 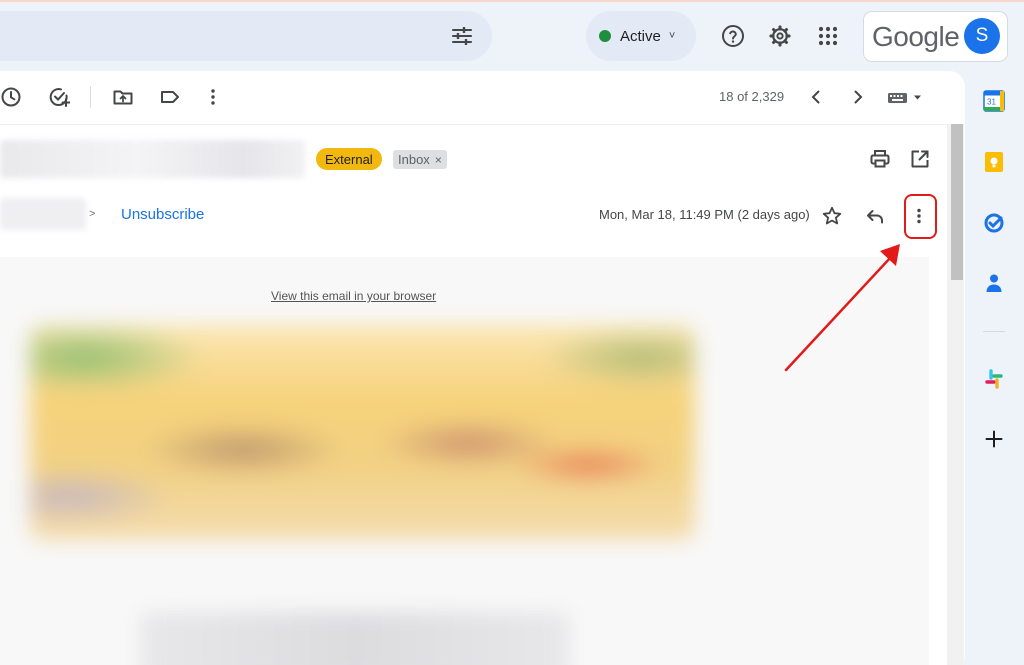 What do you see at coordinates (512, 1) in the screenshot?
I see `window-top-edge` at bounding box center [512, 1].